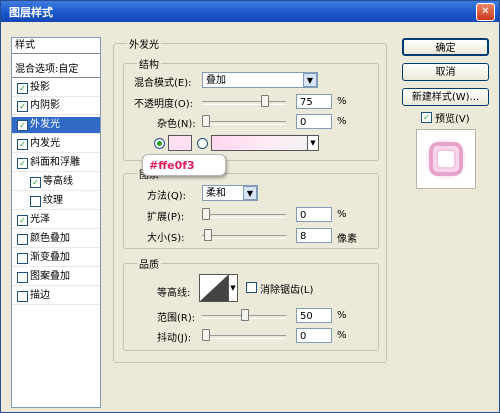  I want to click on noise-input: 0, so click(314, 121).